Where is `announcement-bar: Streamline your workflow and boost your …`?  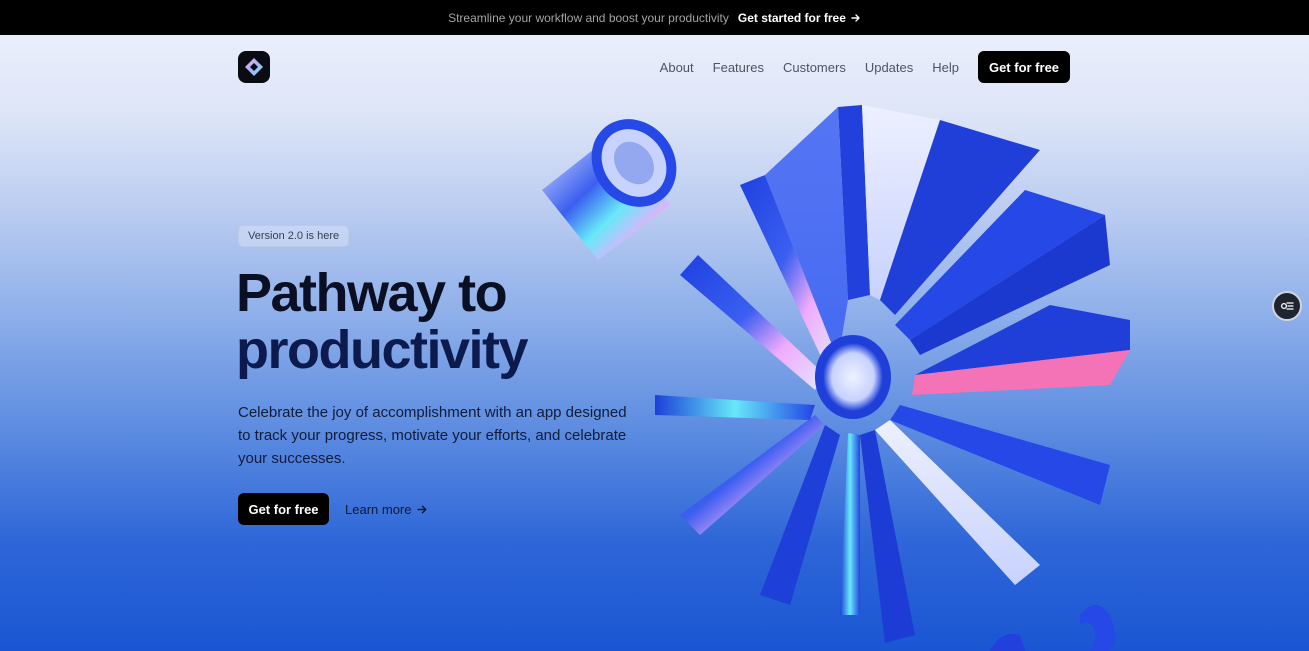
announcement-bar: Streamline your workflow and boost your … is located at coordinates (654, 17).